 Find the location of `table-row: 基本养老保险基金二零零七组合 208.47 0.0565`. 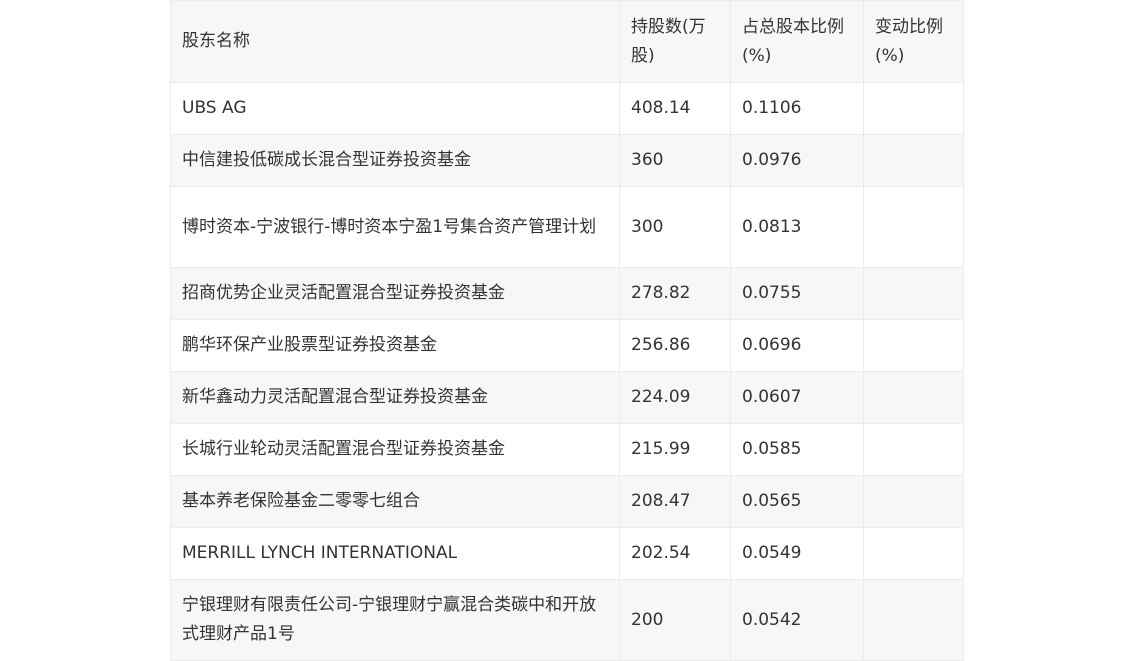

table-row: 基本养老保险基金二零零七组合 208.47 0.0565 is located at coordinates (567, 501).